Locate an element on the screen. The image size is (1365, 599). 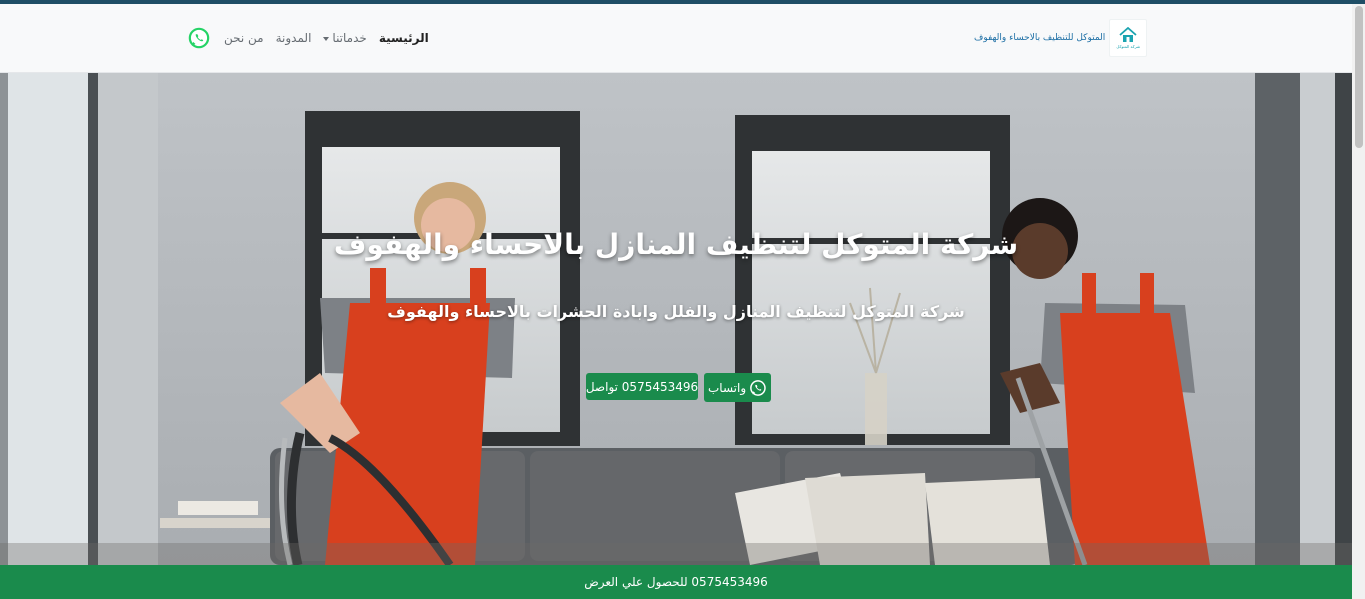
main-nav: الرئيسية خدماتنا المدونة من نحن is located at coordinates (308, 38).